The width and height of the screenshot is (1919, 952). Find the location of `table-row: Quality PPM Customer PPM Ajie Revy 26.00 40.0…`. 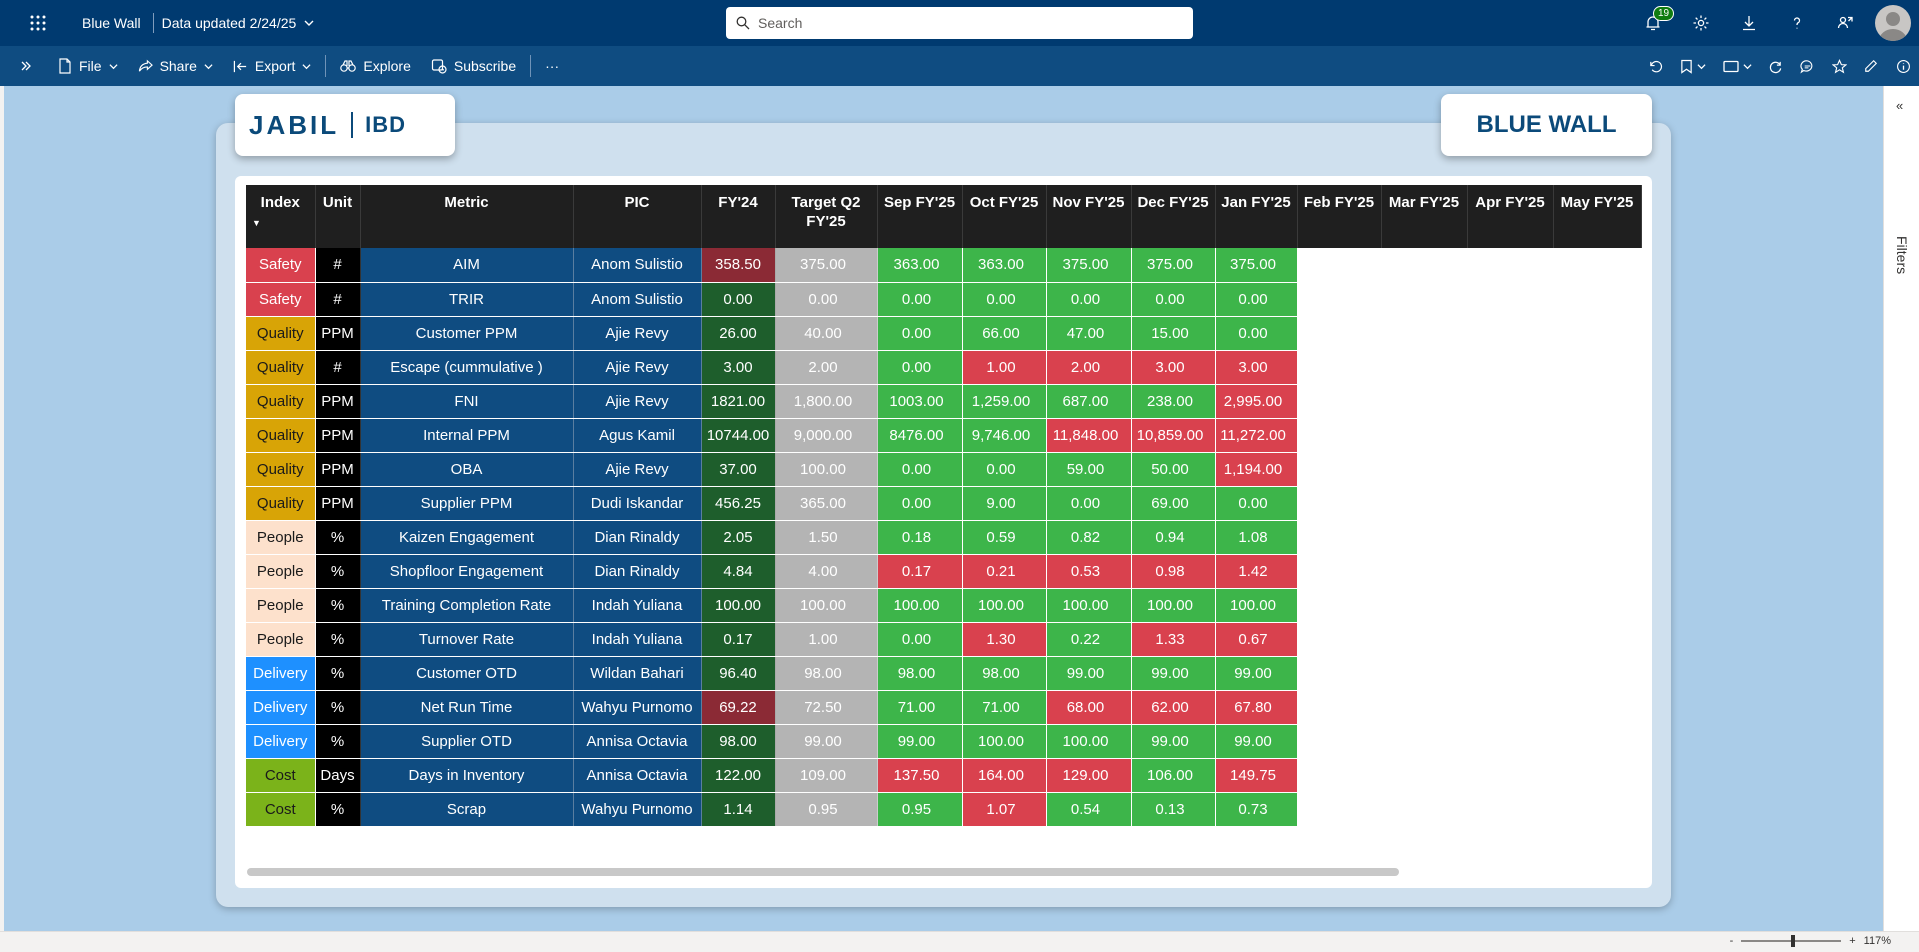

table-row: Quality PPM Customer PPM Ajie Revy 26.00 40.0… is located at coordinates (943, 333).